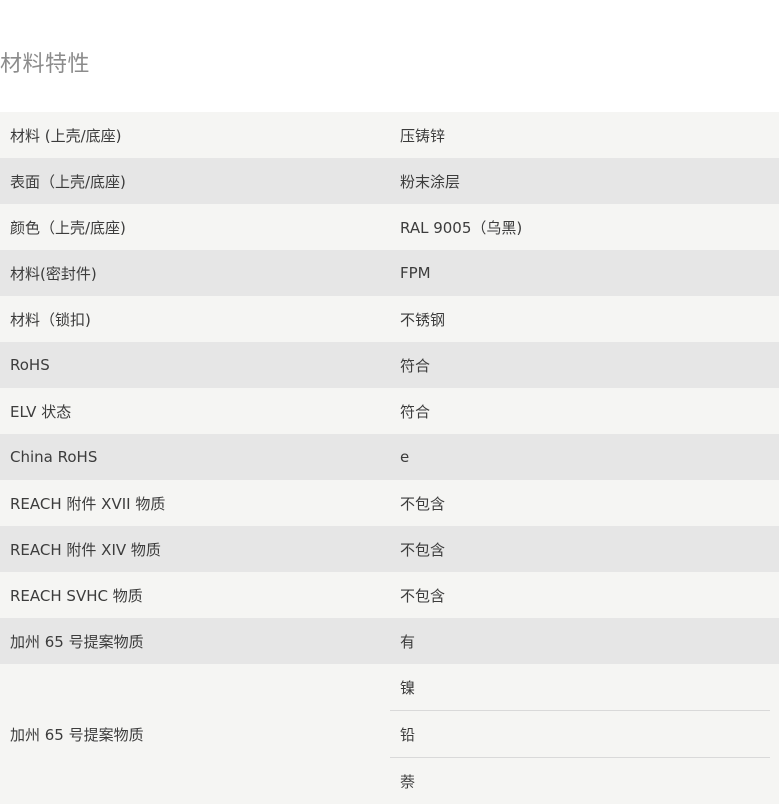  I want to click on row-value-list: 镍 铅 萘, so click(584, 734).